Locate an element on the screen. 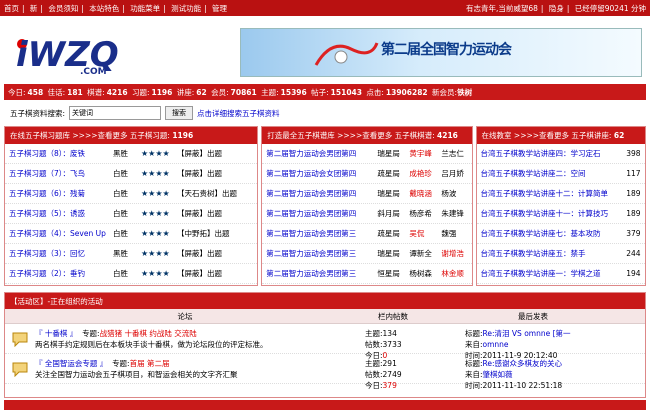 The image size is (650, 410). count-value: 379 is located at coordinates (389, 385).